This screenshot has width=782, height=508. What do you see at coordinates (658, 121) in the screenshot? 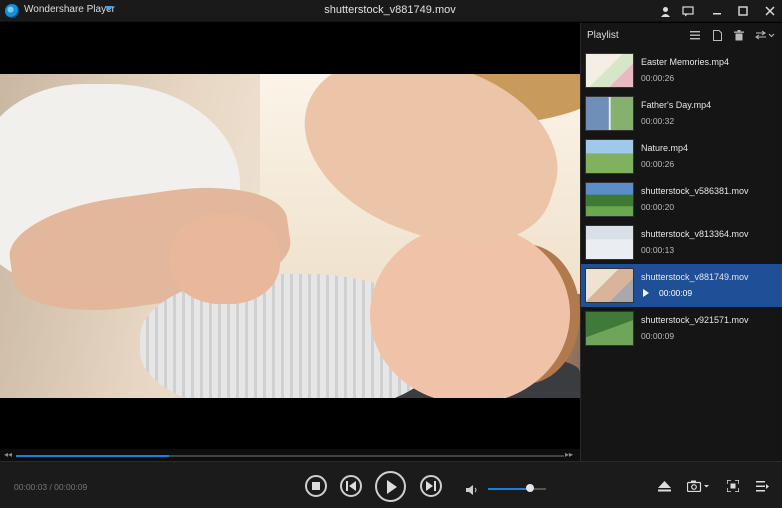
I see `playlist-item-duration: 00:00:32` at bounding box center [658, 121].